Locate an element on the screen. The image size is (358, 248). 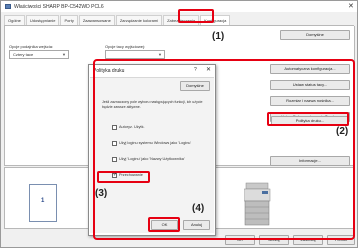
window-close-icon: ✕ is located at coordinates (351, 6).